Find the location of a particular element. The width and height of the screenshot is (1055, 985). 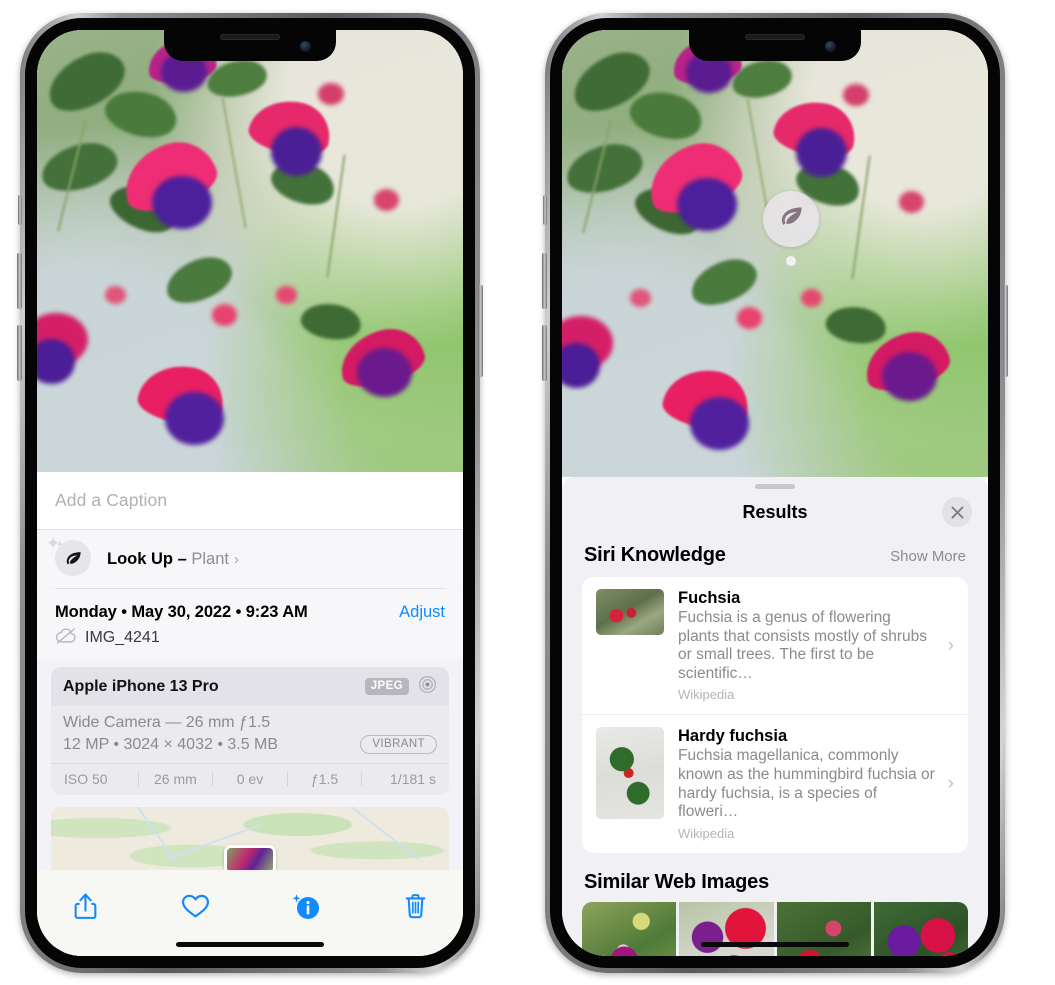

exif-lens: Wide Camera — 26 mm ƒ1.5 is located at coordinates (167, 722).